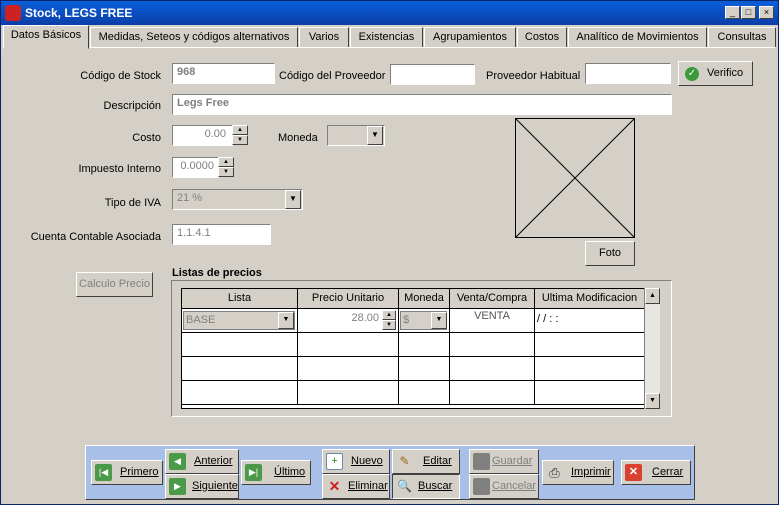 The height and width of the screenshot is (505, 779). Describe the element at coordinates (132, 106) in the screenshot. I see `descripcion-label: Descripción` at that location.